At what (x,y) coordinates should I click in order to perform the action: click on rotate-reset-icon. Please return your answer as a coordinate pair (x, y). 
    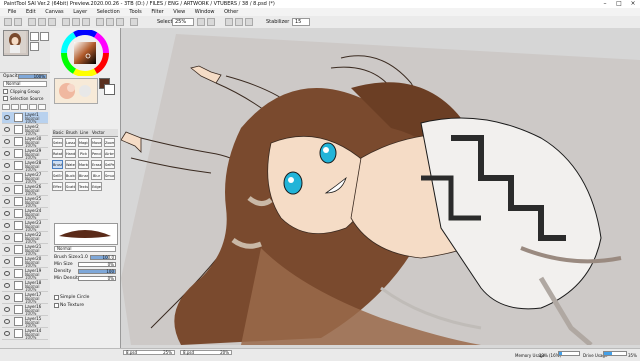
    Looking at the image, I should click on (120, 22).